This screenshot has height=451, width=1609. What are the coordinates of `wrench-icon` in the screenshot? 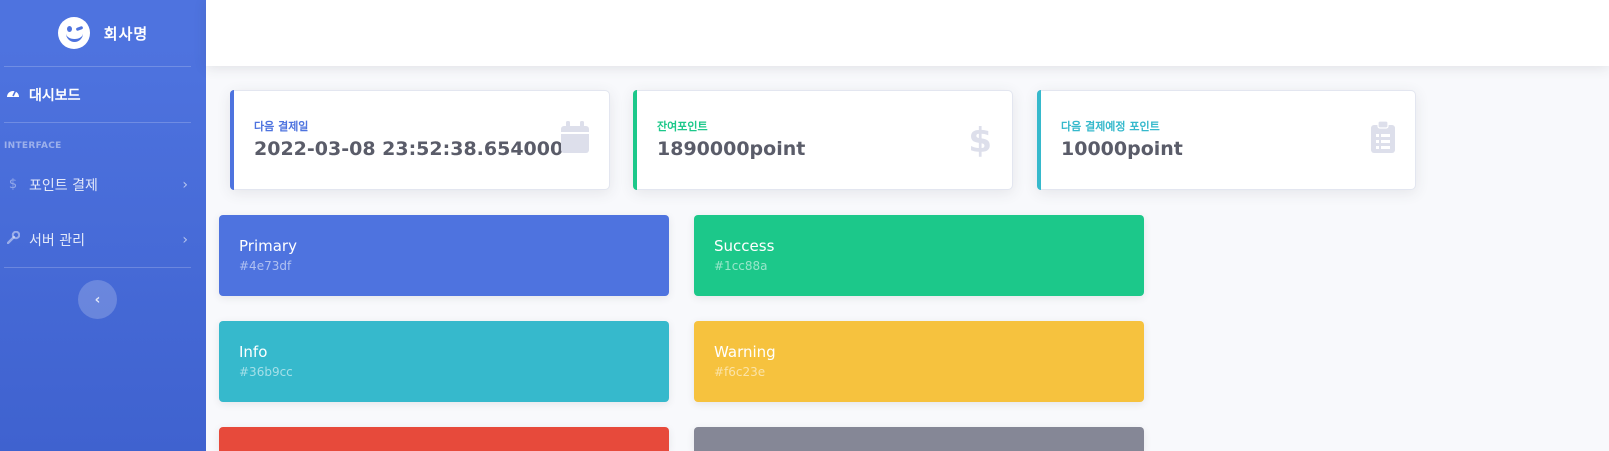 It's located at (13, 239).